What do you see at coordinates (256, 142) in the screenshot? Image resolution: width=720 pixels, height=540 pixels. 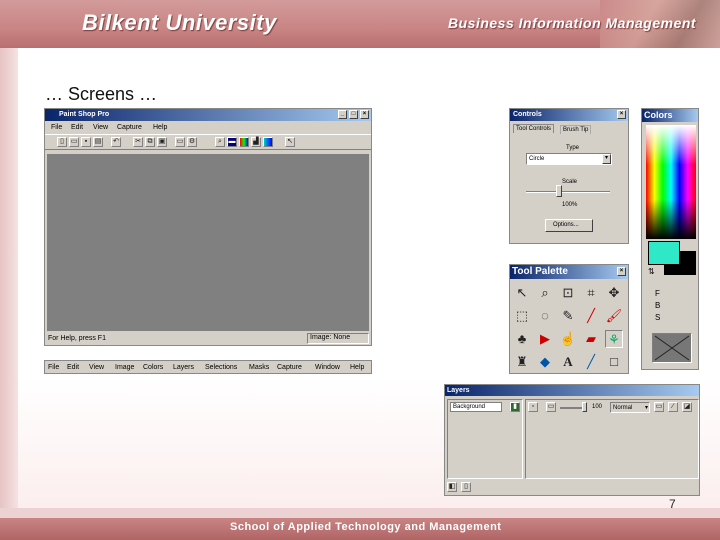 I see `histogram-icon: ▟` at bounding box center [256, 142].